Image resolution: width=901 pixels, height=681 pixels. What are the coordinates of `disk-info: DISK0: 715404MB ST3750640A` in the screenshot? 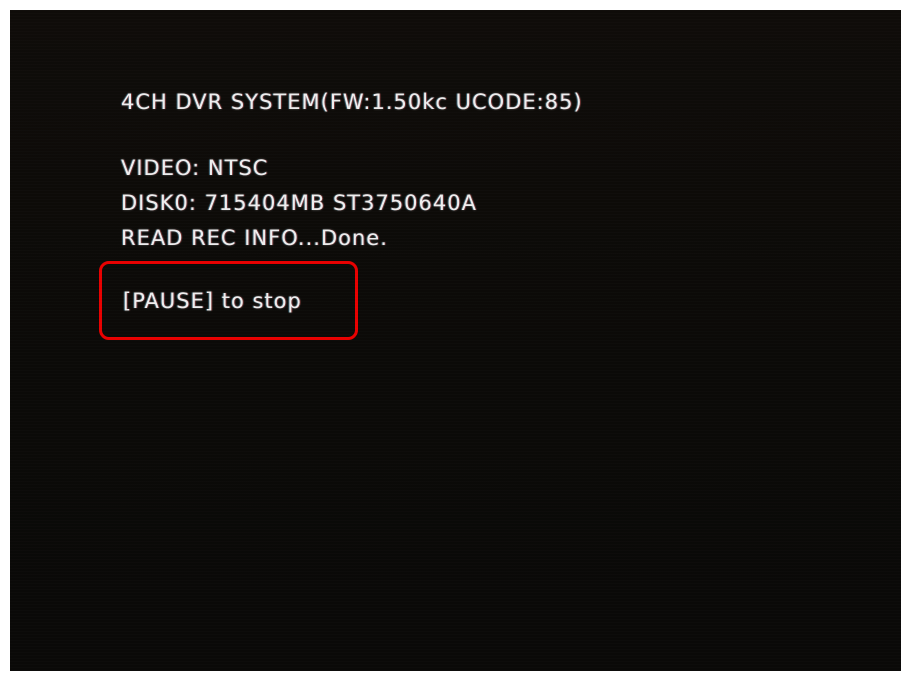 It's located at (299, 203).